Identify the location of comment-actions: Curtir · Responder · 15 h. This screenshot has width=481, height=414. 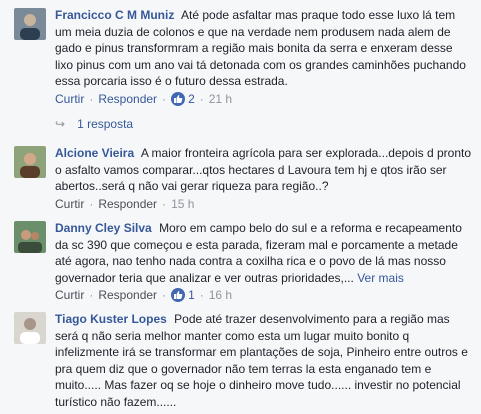
(125, 204).